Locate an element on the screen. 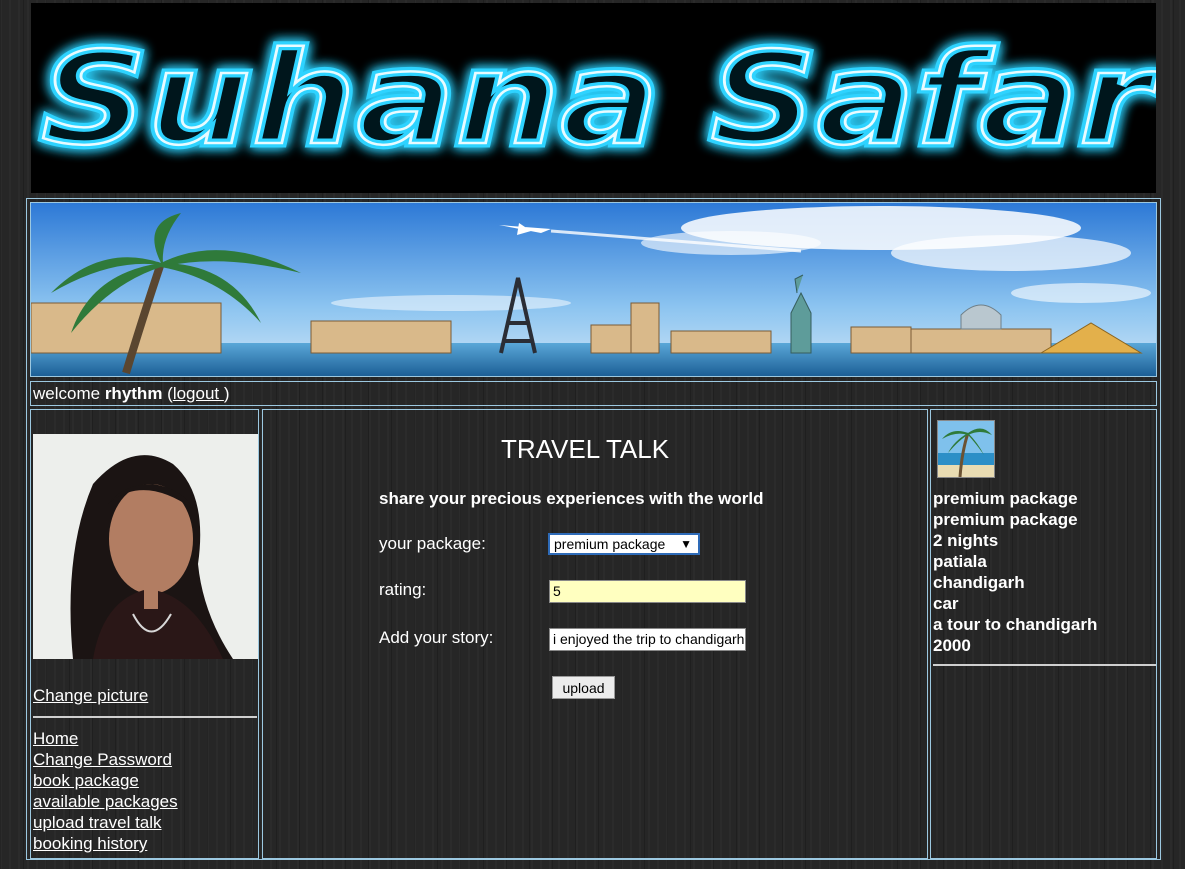 This screenshot has height=869, width=1185. profile-avatar is located at coordinates (145, 546).